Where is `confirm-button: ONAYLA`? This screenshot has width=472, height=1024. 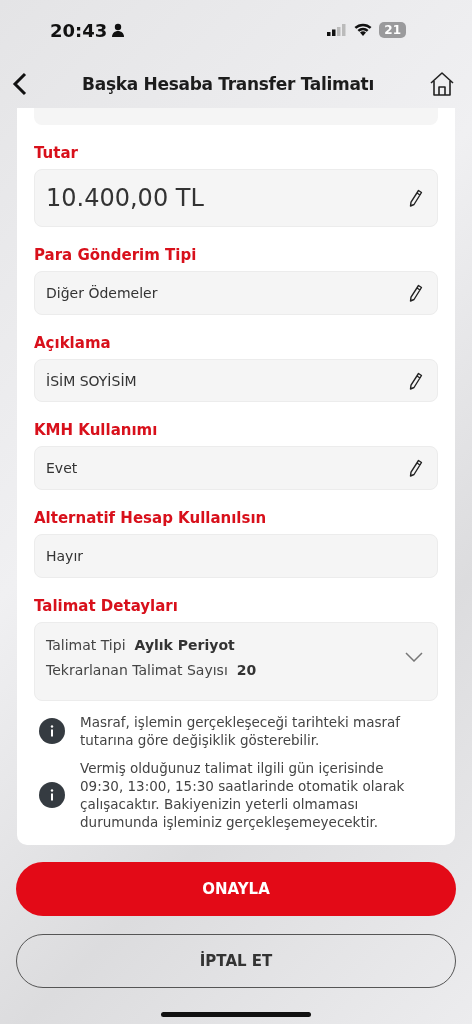
confirm-button: ONAYLA is located at coordinates (236, 889).